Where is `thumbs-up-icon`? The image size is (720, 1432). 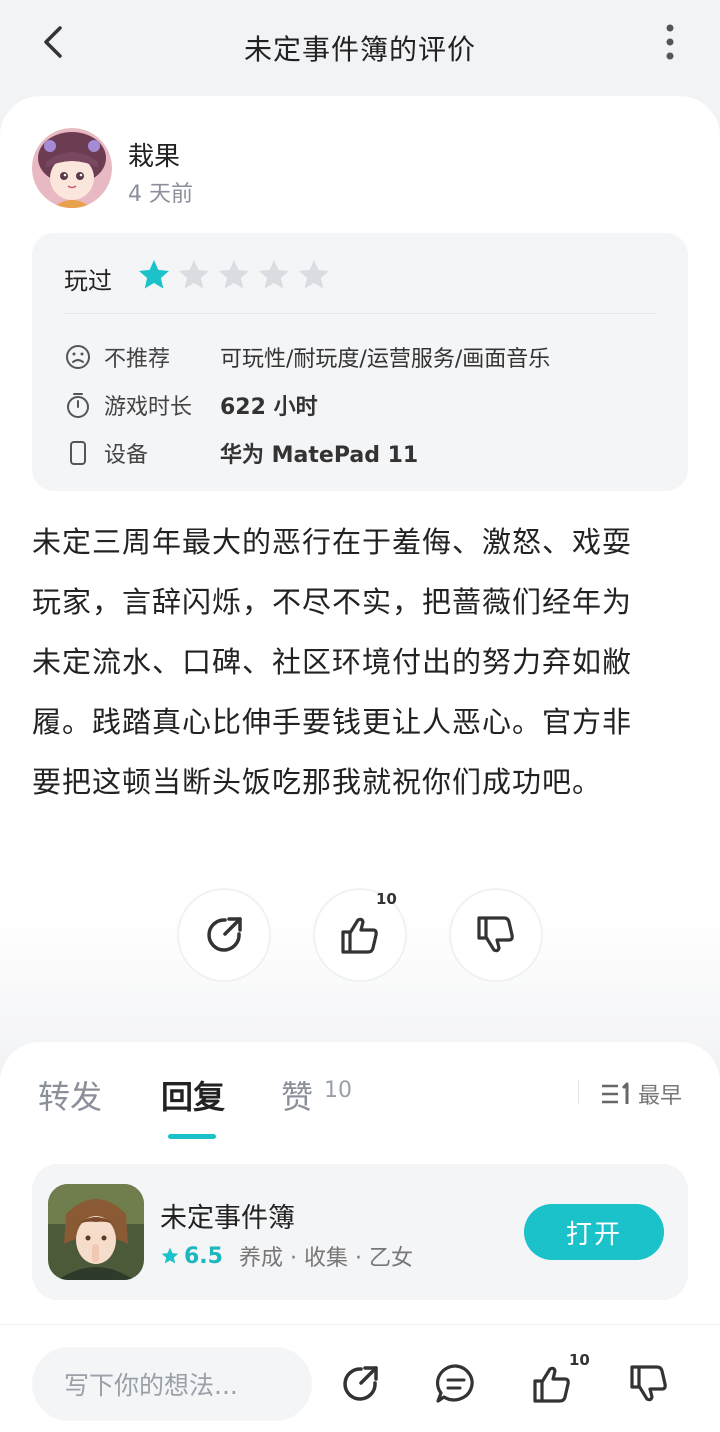
thumbs-up-icon is located at coordinates (359, 935).